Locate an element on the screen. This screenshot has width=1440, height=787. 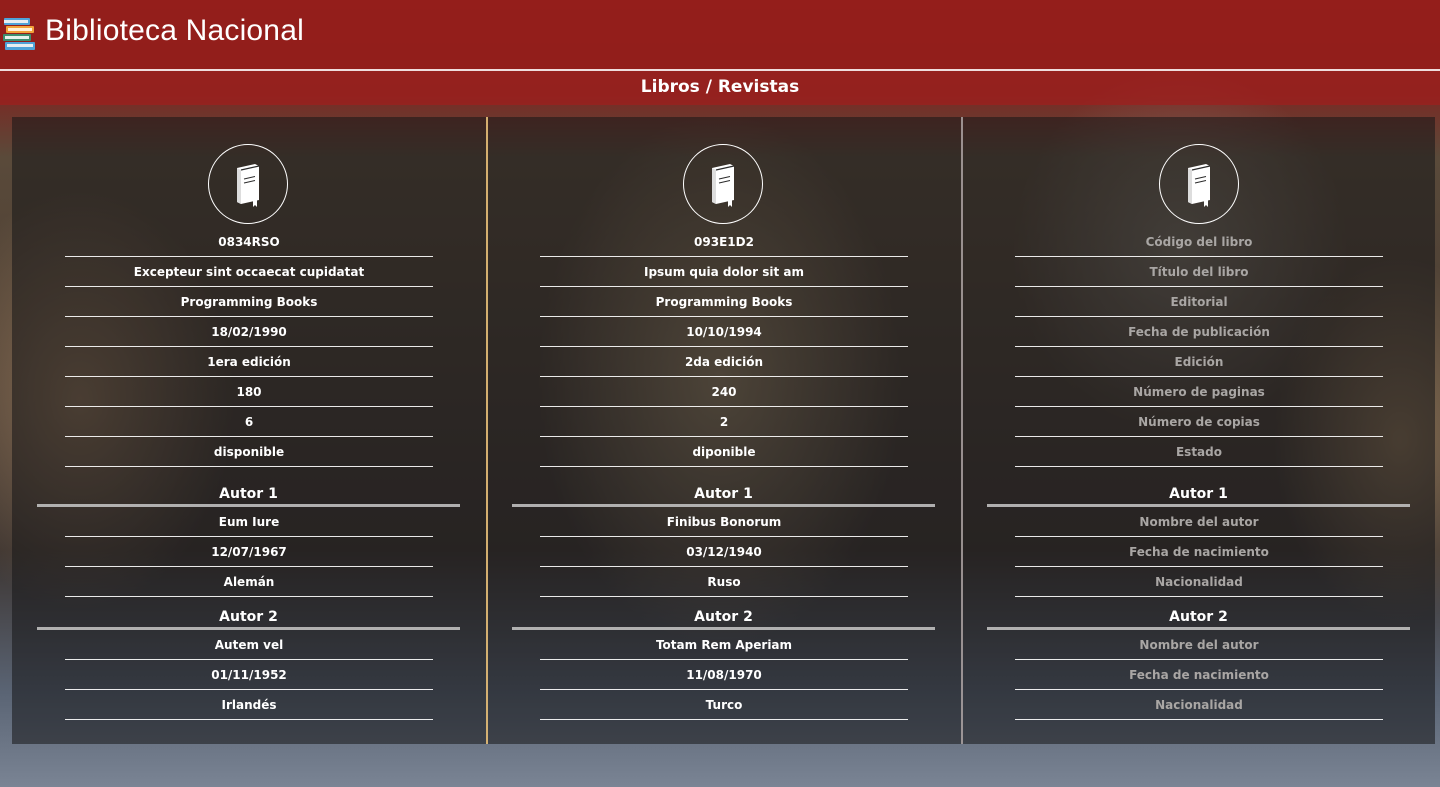
field-edition: Edición is located at coordinates (1199, 362).